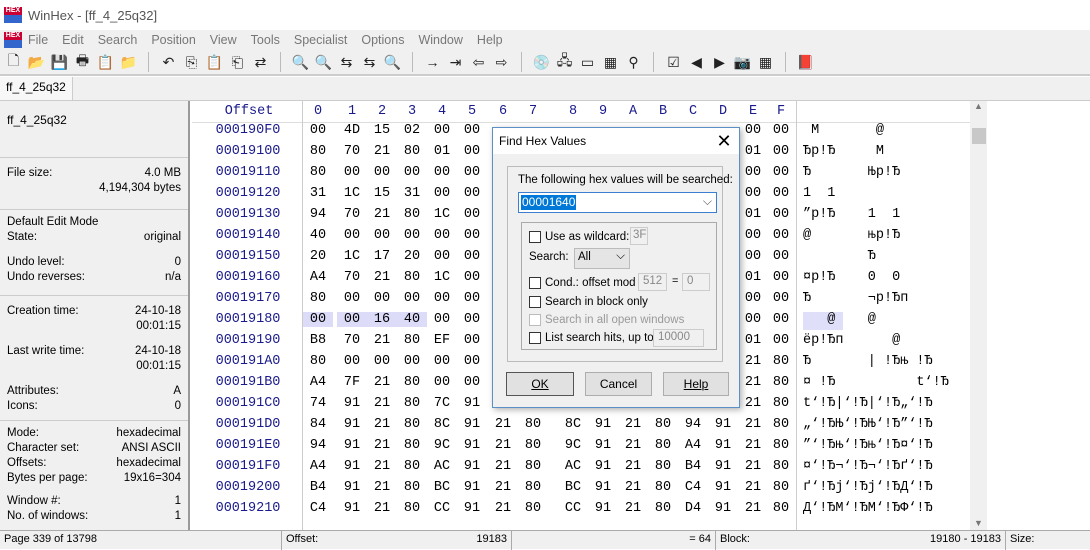 This screenshot has height=550, width=1090. I want to click on previous-icon: ◀, so click(696, 62).